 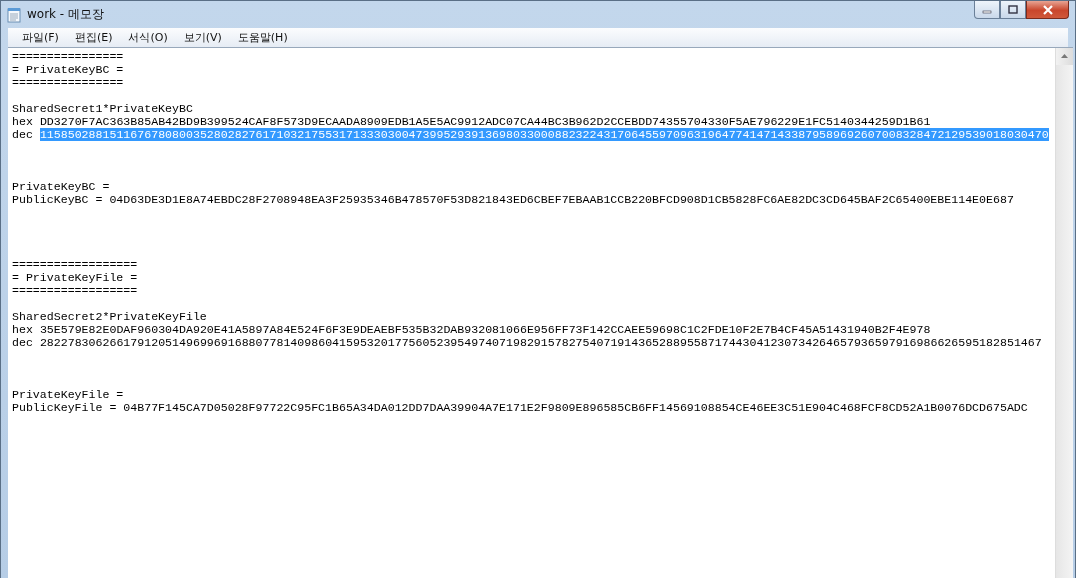 What do you see at coordinates (1064, 313) in the screenshot?
I see `vertical-scrollbar` at bounding box center [1064, 313].